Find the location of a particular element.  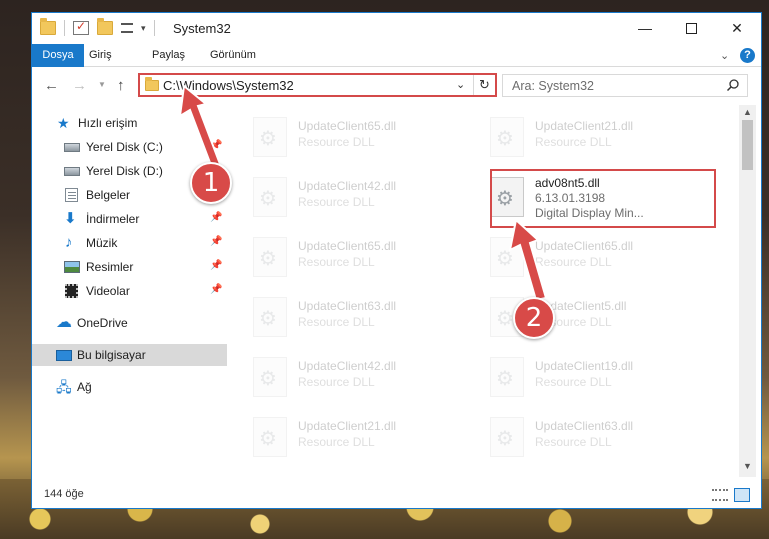

chevron-down-icon: ▾ is located at coordinates (143, 28).